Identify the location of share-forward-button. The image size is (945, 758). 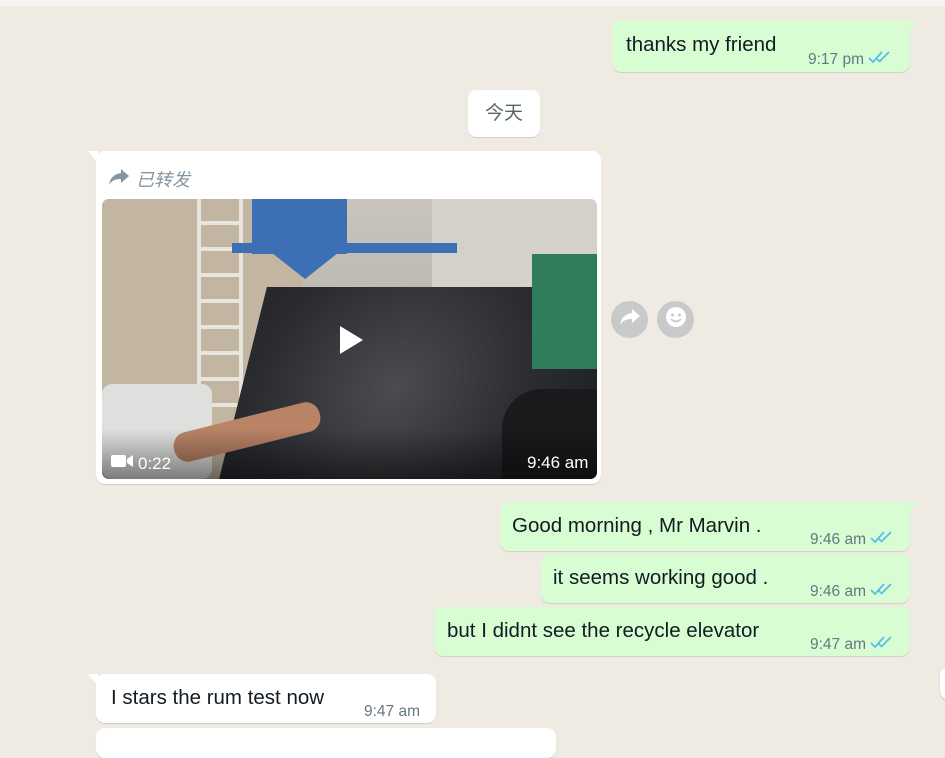
(629, 319).